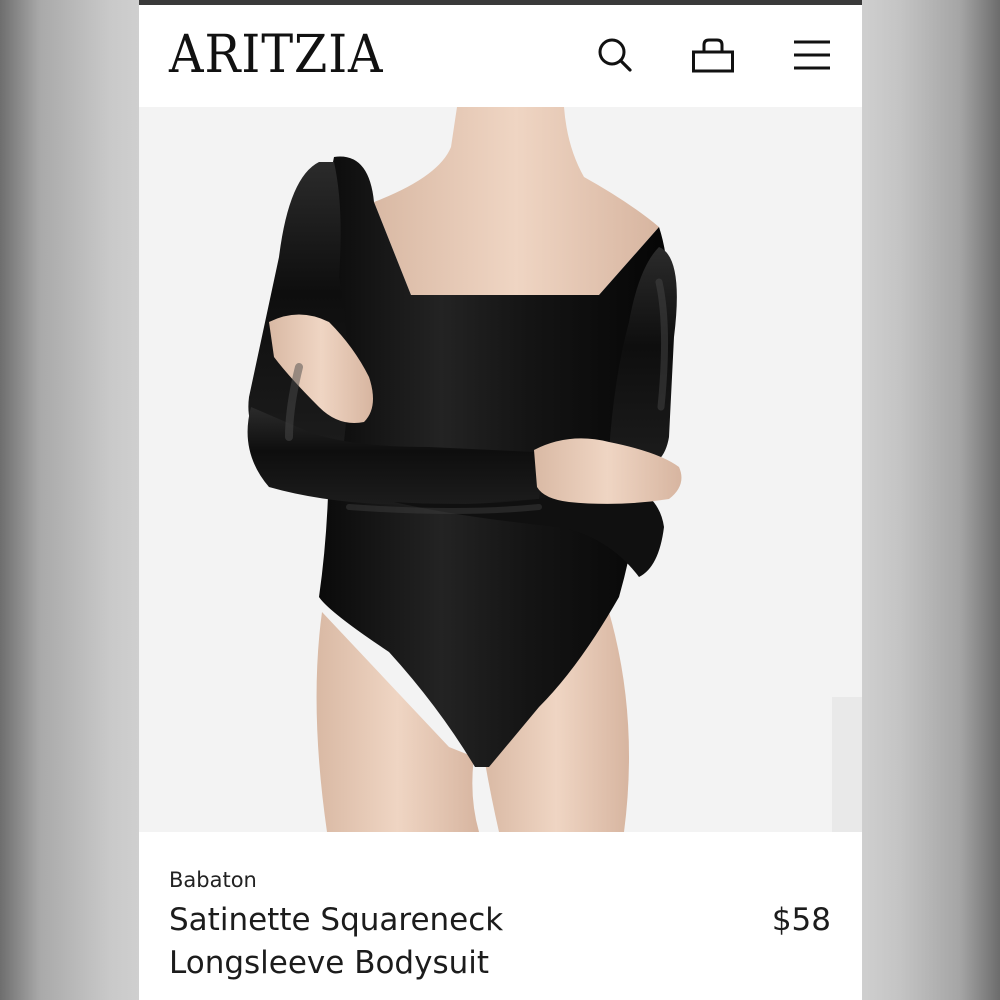  Describe the element at coordinates (336, 920) in the screenshot. I see `product-title-line-1: Satinette Squareneck` at that location.